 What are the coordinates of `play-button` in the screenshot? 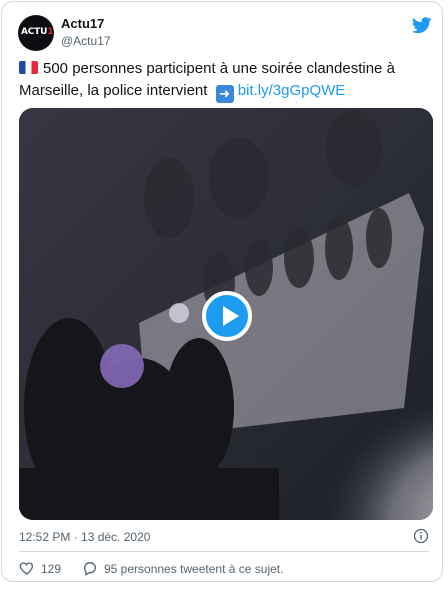 It's located at (227, 316).